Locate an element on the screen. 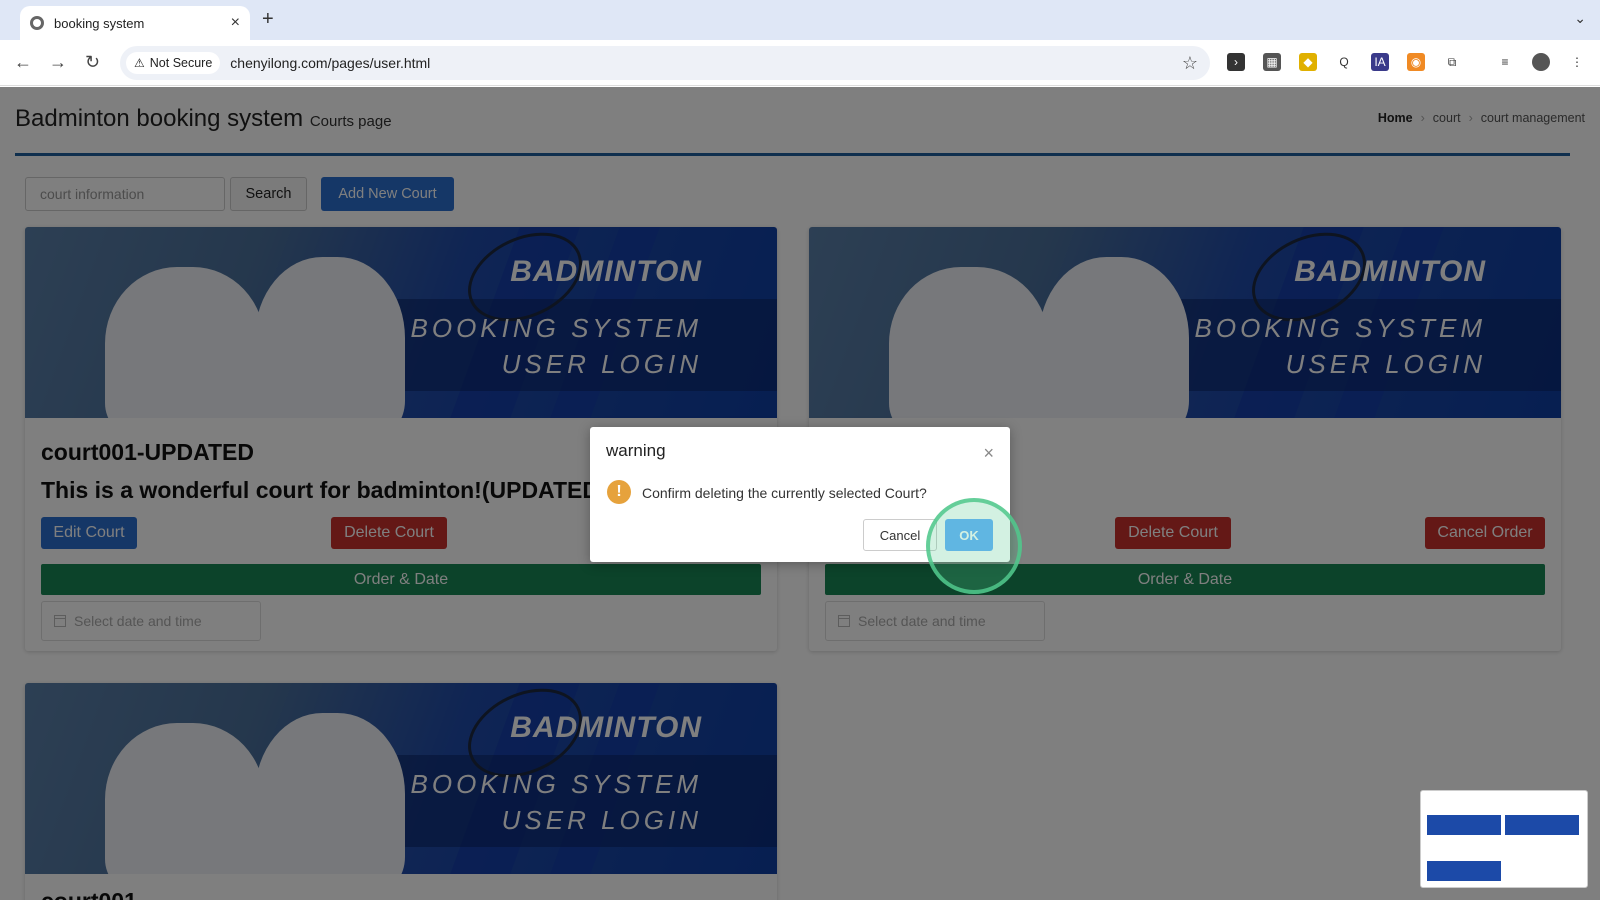  new-tab-icon: + is located at coordinates (268, 19).